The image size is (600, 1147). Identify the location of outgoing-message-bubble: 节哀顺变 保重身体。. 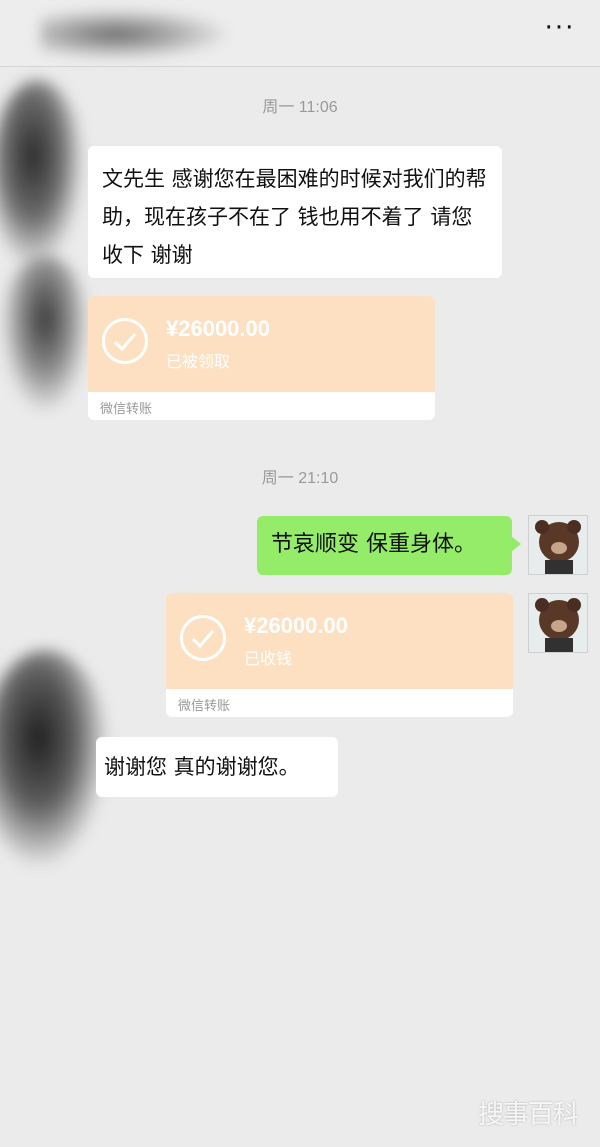
(389, 545).